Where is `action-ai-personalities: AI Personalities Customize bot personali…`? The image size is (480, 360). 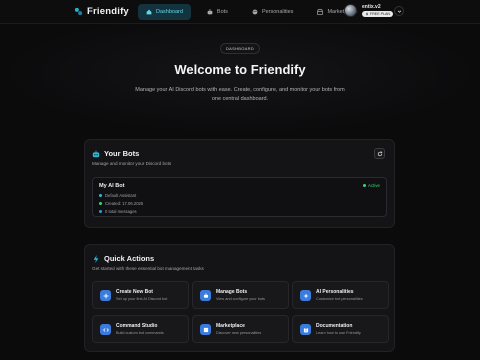 action-ai-personalities: AI Personalities Customize bot personali… is located at coordinates (340, 295).